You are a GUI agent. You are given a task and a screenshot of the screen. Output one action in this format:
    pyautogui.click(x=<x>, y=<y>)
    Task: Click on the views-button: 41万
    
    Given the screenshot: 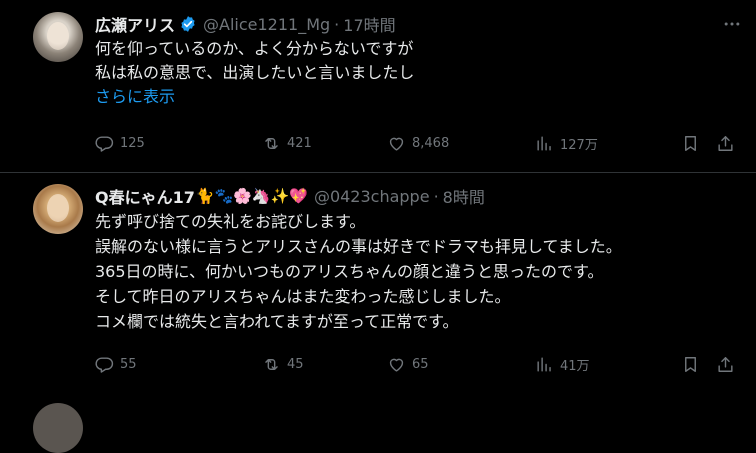 What is the action you would take?
    pyautogui.click(x=562, y=364)
    